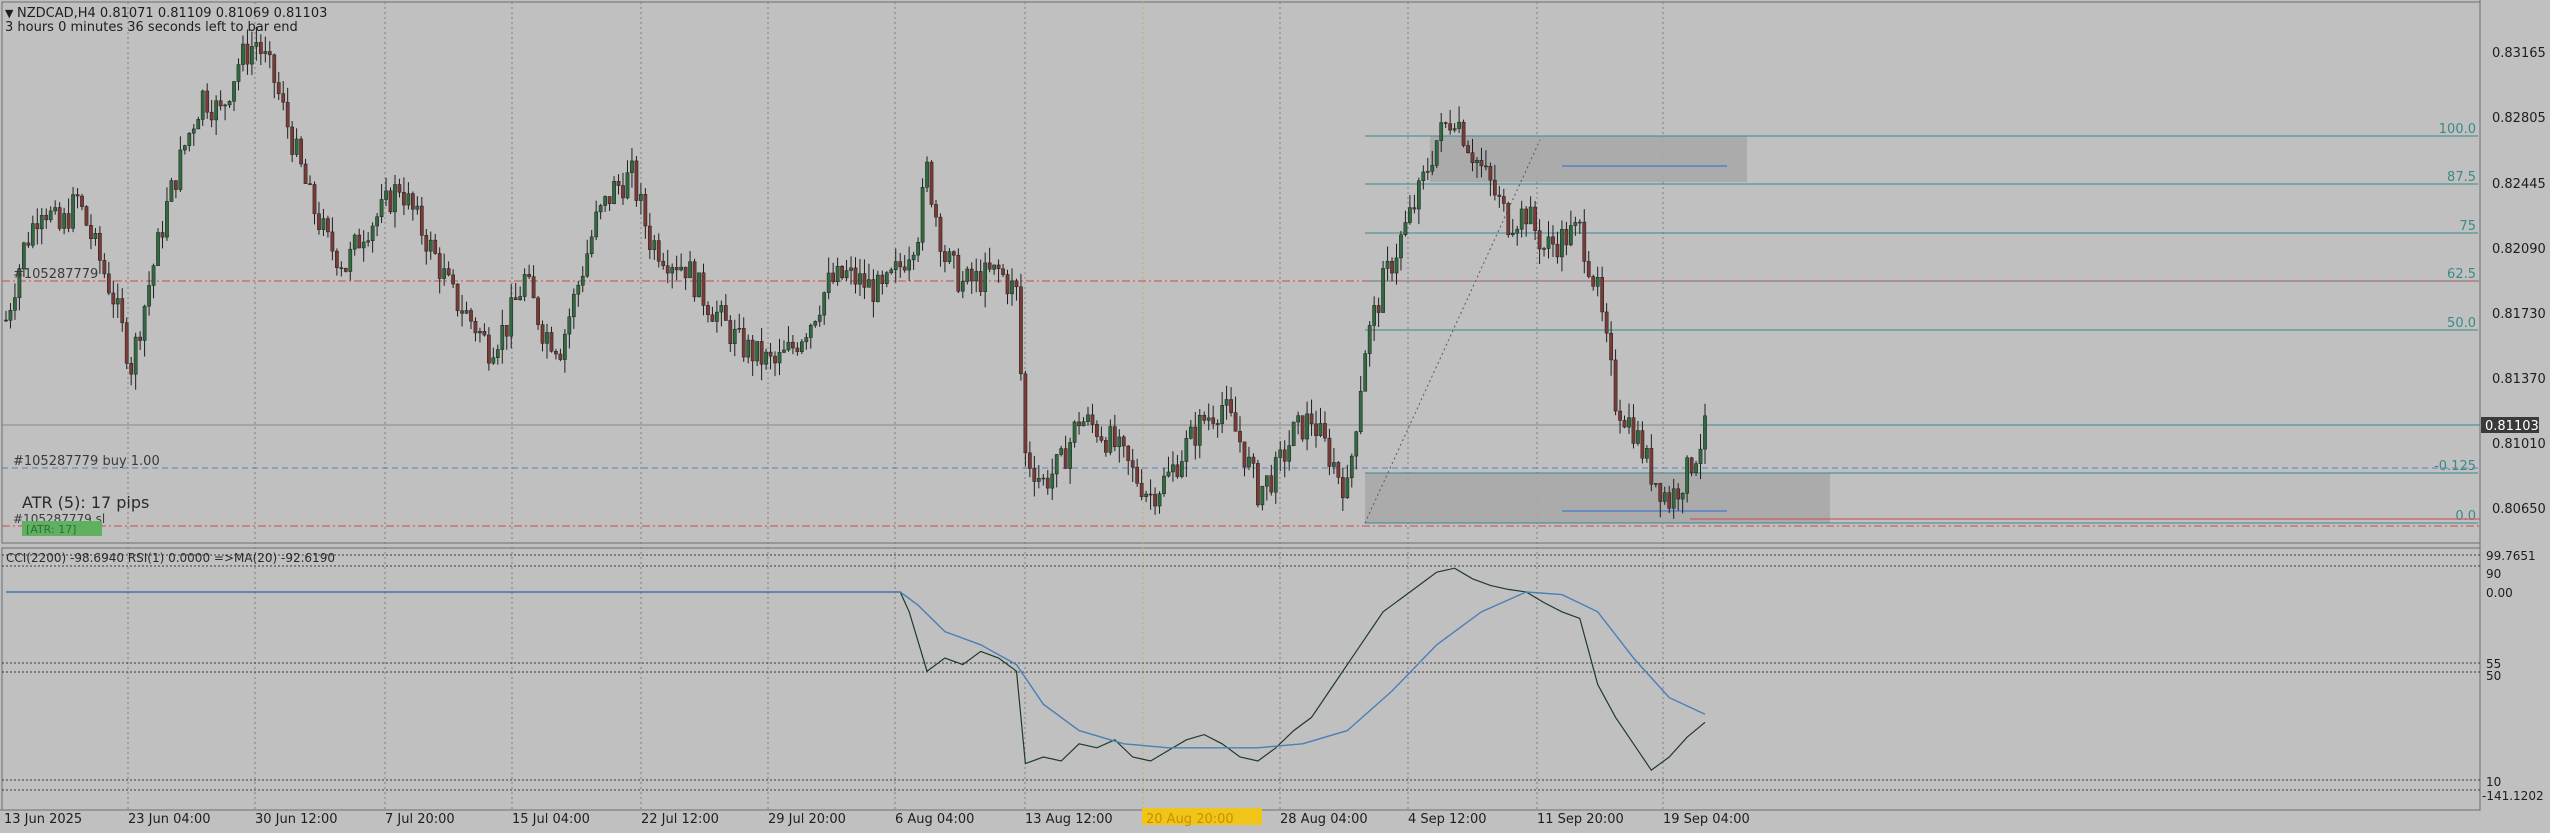 The image size is (2550, 833). Describe the element at coordinates (2493, 676) in the screenshot. I see `indicator-axis-label: 50` at that location.